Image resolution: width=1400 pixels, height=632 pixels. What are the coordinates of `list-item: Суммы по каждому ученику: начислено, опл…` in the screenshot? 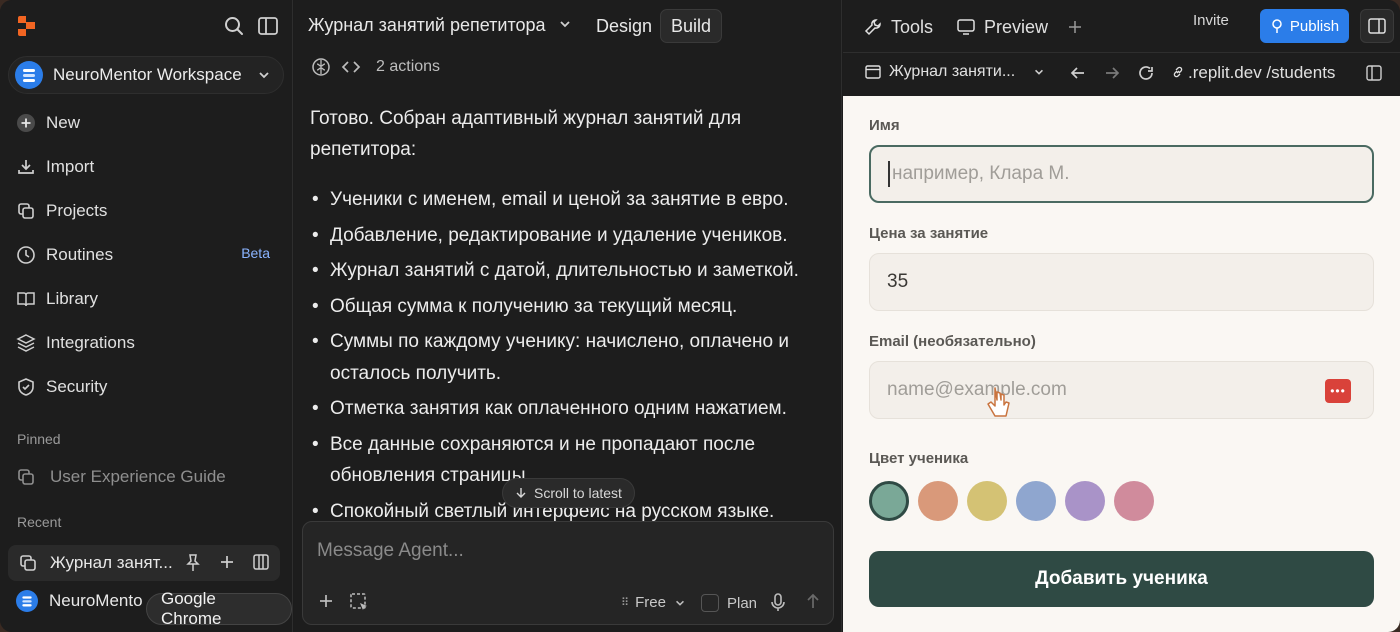 It's located at (570, 357).